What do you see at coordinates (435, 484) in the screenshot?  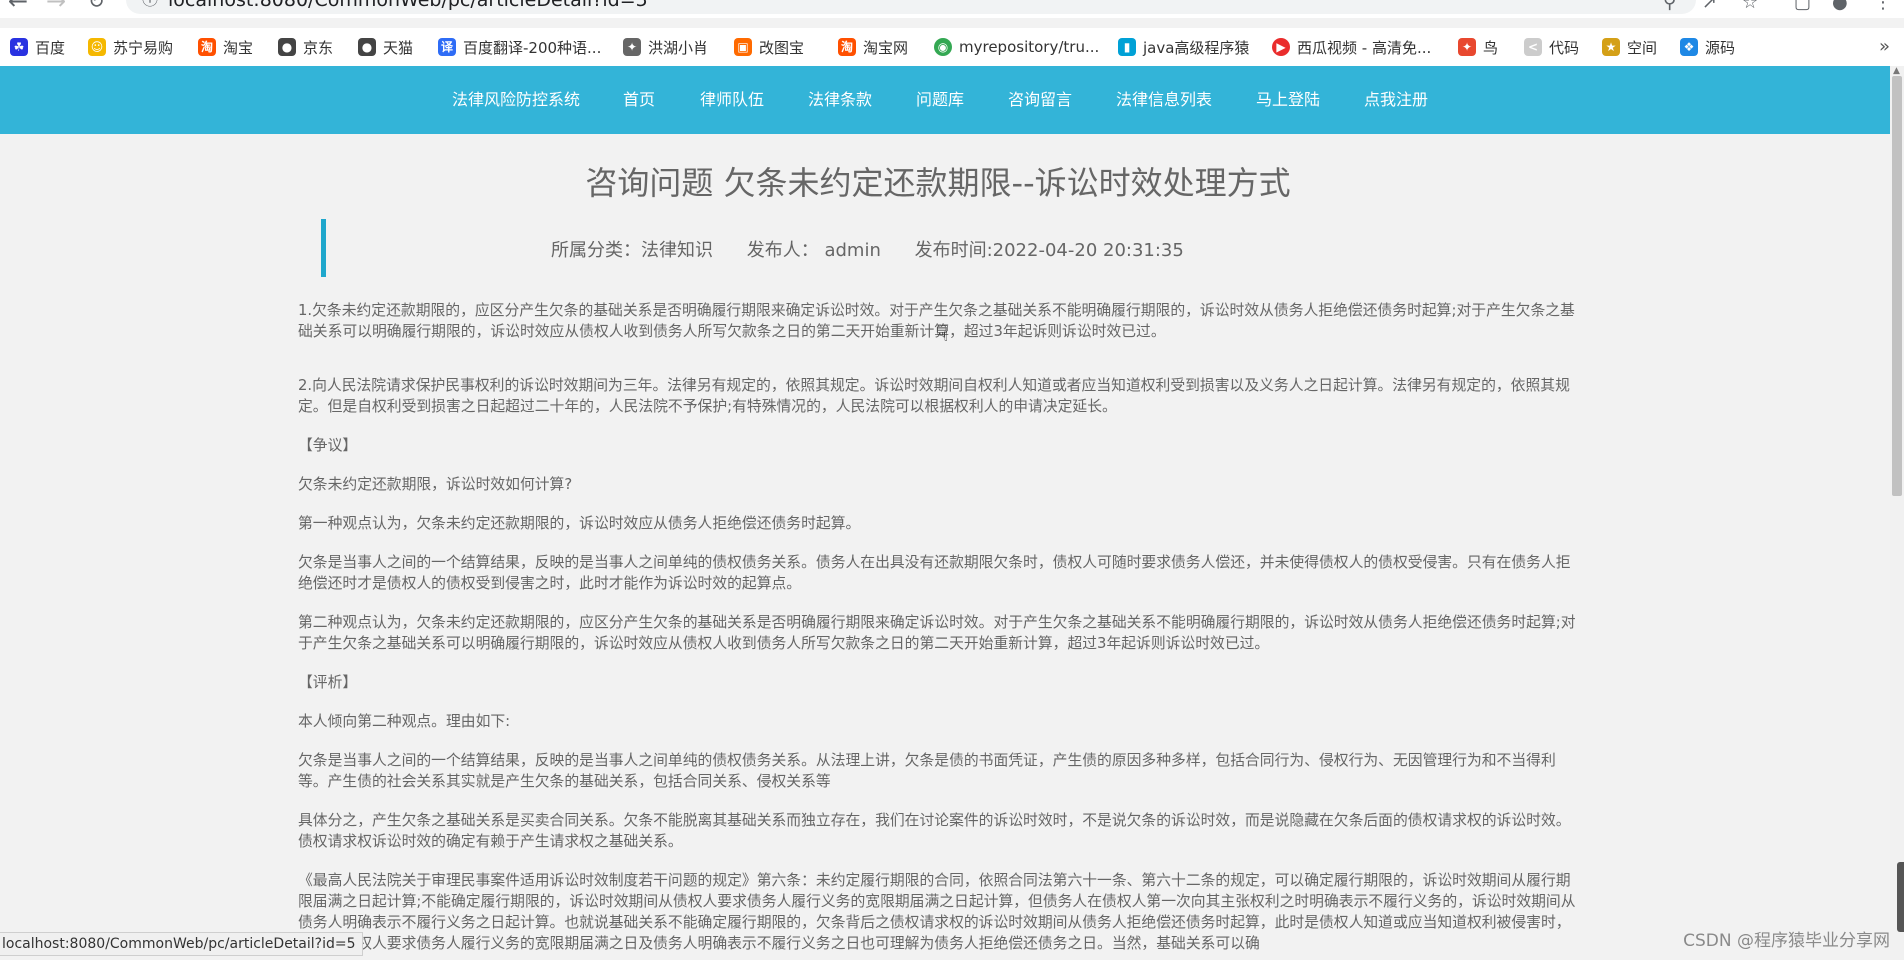 I see `article-paragraph: 欠条未约定还款期限，诉讼时效如何计算?` at bounding box center [435, 484].